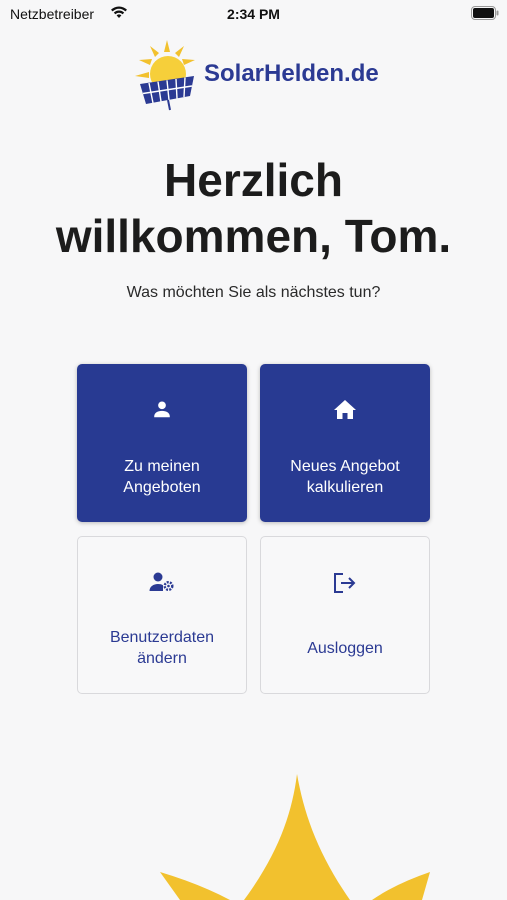  Describe the element at coordinates (162, 443) in the screenshot. I see `my-offers-button: Zu meinen Angeboten` at that location.